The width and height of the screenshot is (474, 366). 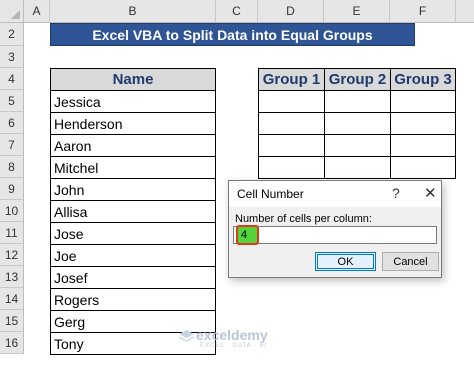 What do you see at coordinates (133, 79) in the screenshot?
I see `name-header-cell: Name` at bounding box center [133, 79].